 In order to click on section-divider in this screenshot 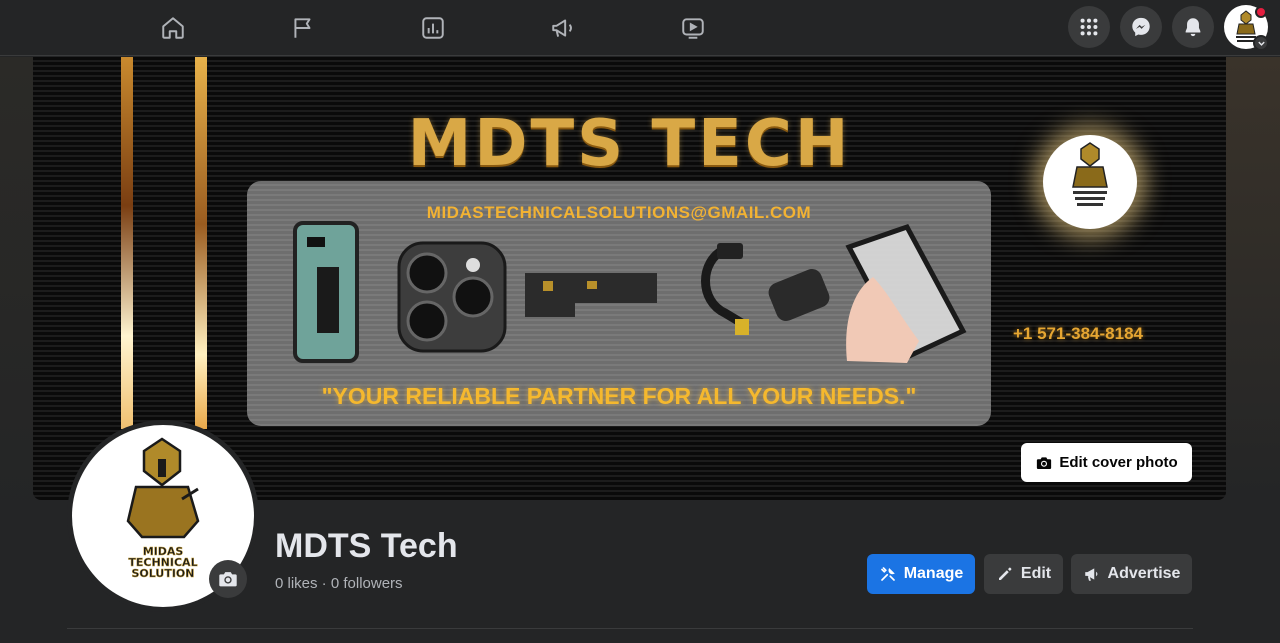, I will do `click(630, 628)`.